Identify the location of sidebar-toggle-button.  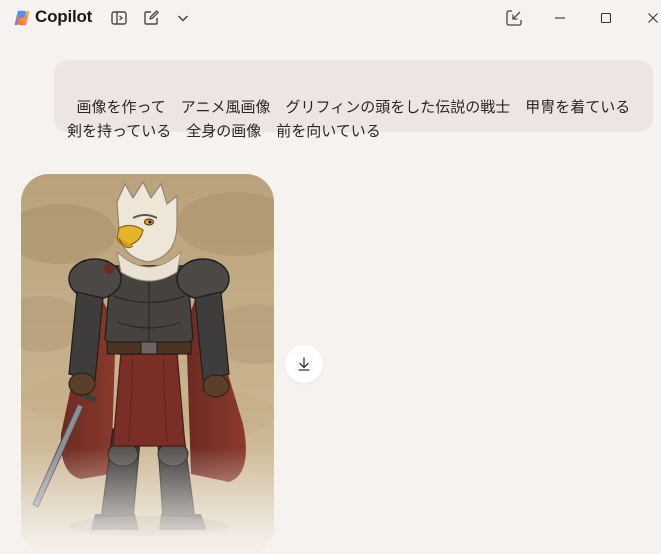
(119, 18).